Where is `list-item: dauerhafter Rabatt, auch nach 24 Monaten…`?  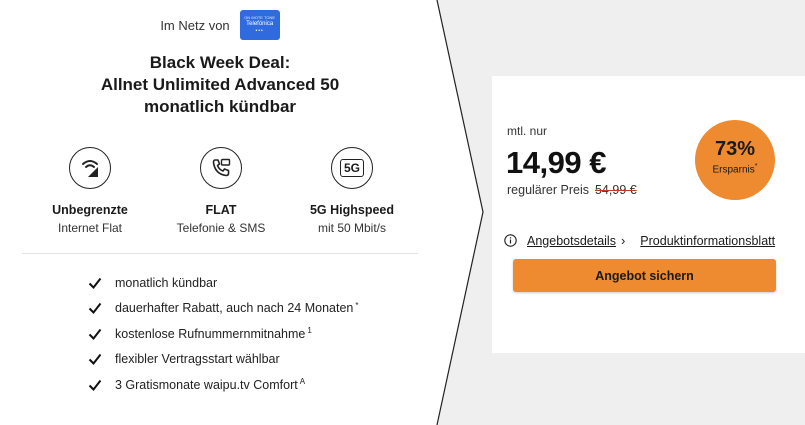
list-item: dauerhafter Rabatt, auch nach 24 Monaten… is located at coordinates (223, 309).